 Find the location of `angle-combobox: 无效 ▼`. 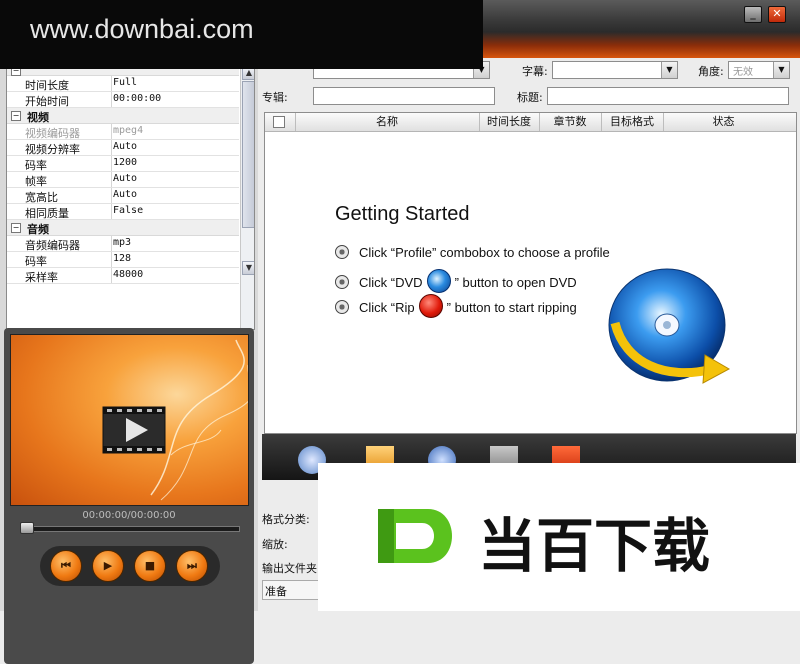

angle-combobox: 无效 ▼ is located at coordinates (759, 70).